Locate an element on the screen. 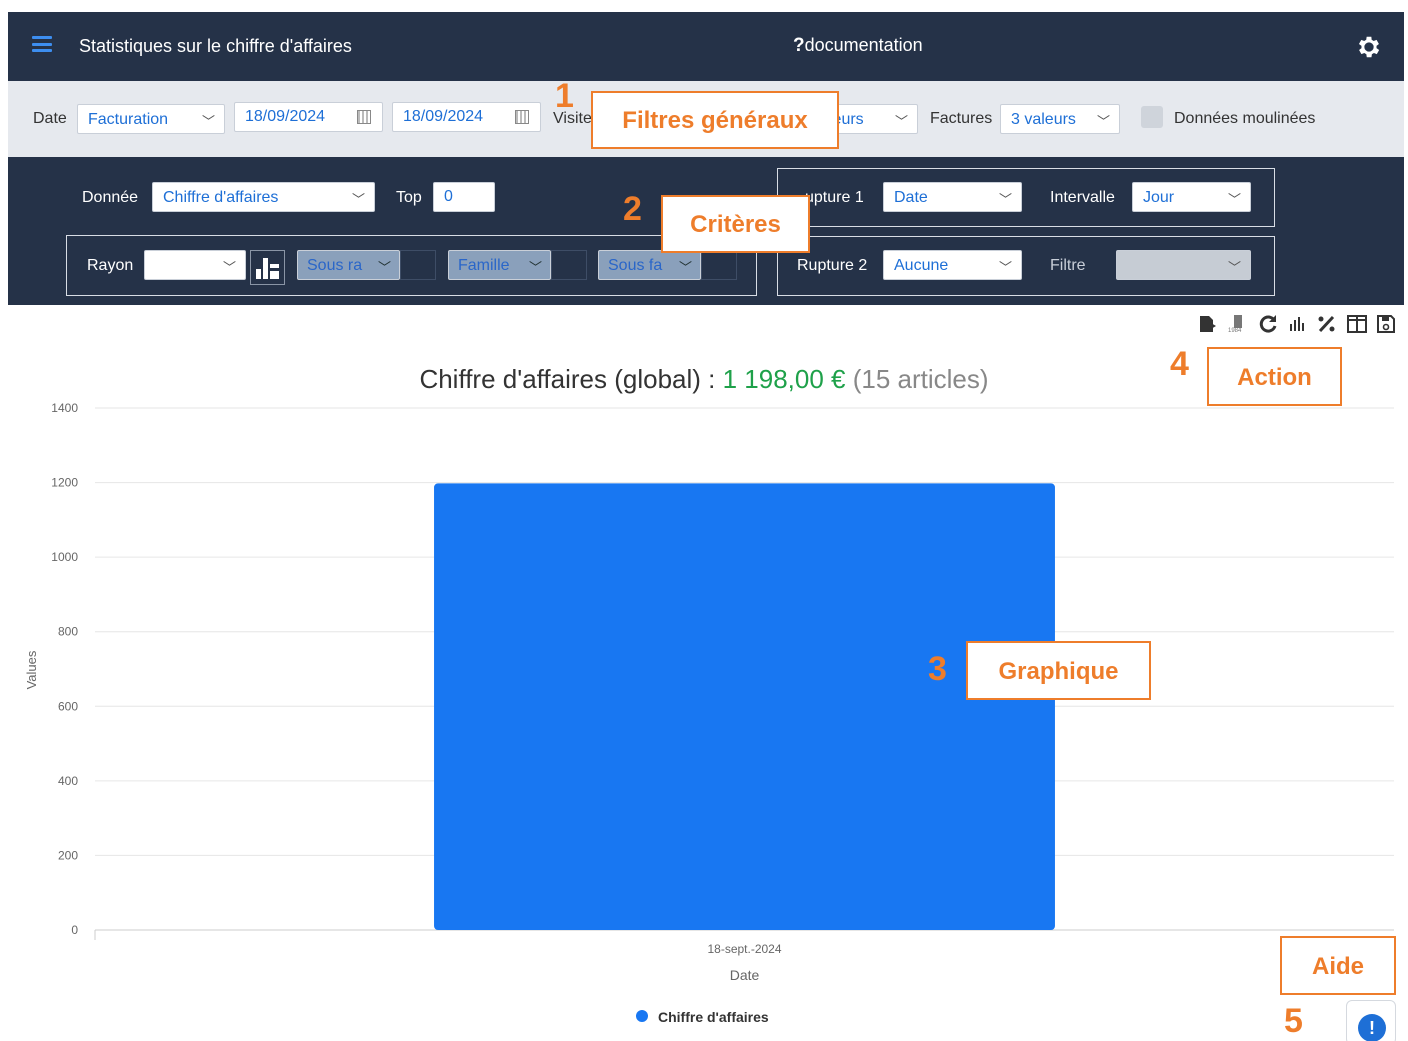 This screenshot has height=1041, width=1408. x-tick-label: 18-sept.-2024 is located at coordinates (744, 949).